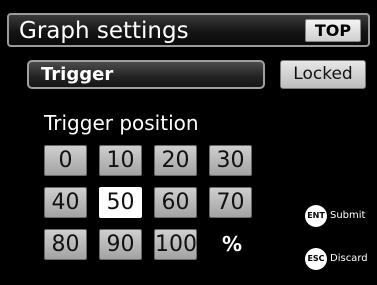 Image resolution: width=377 pixels, height=285 pixels. Describe the element at coordinates (120, 160) in the screenshot. I see `position-option-10: 10` at that location.